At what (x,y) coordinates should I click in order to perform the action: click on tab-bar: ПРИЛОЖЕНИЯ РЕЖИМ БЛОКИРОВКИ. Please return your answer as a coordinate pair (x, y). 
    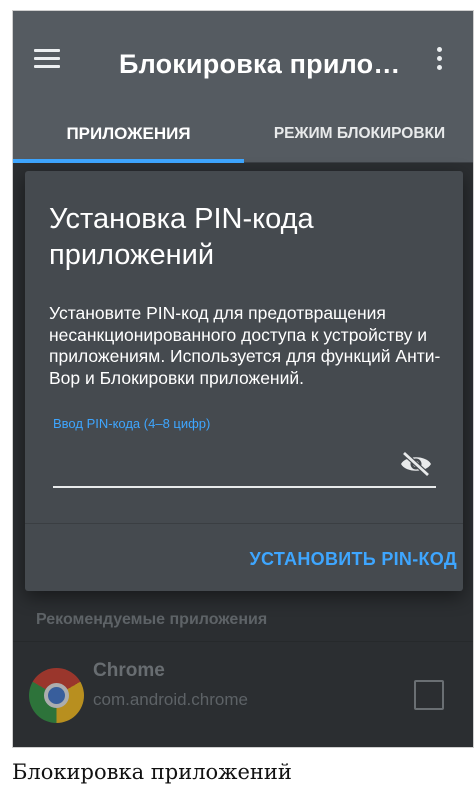
    Looking at the image, I should click on (243, 134).